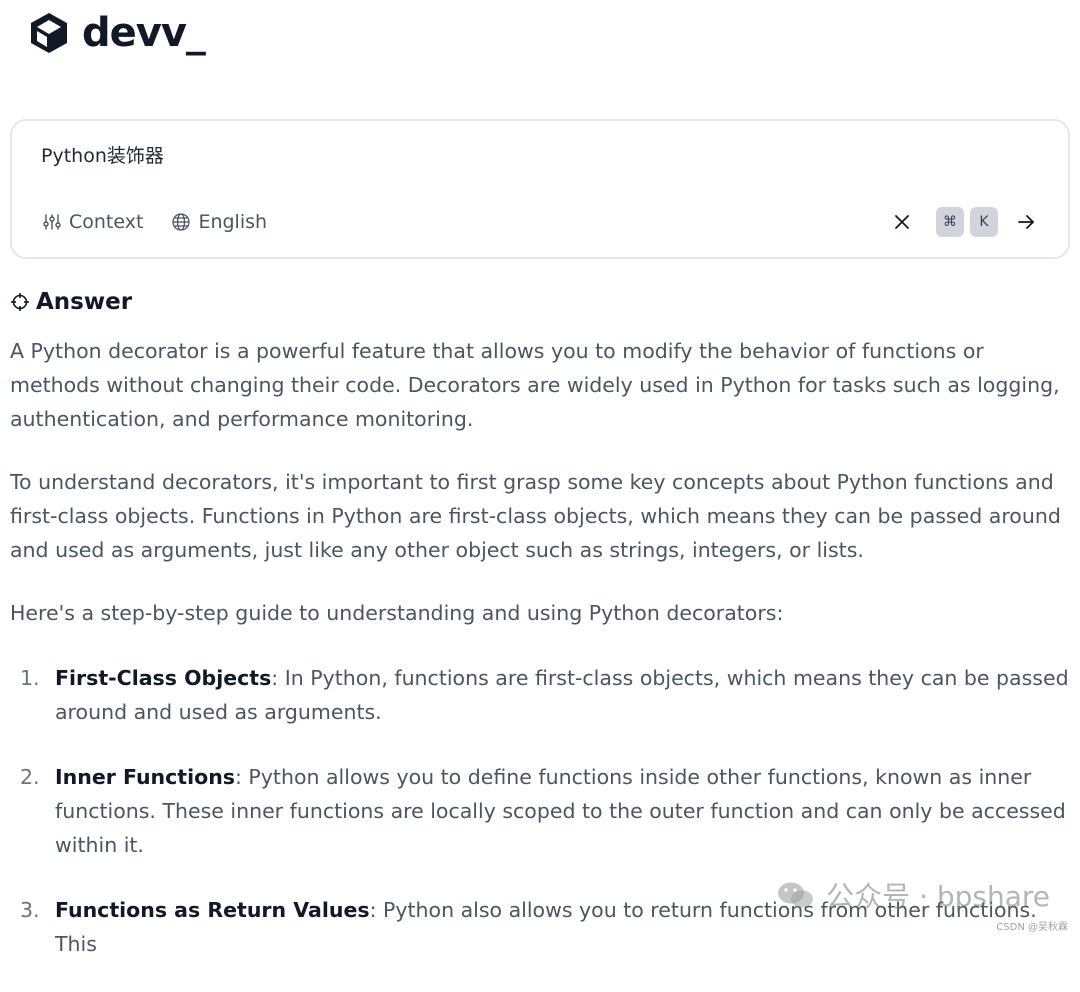 Image resolution: width=1080 pixels, height=992 pixels. I want to click on context-label: Context, so click(106, 222).